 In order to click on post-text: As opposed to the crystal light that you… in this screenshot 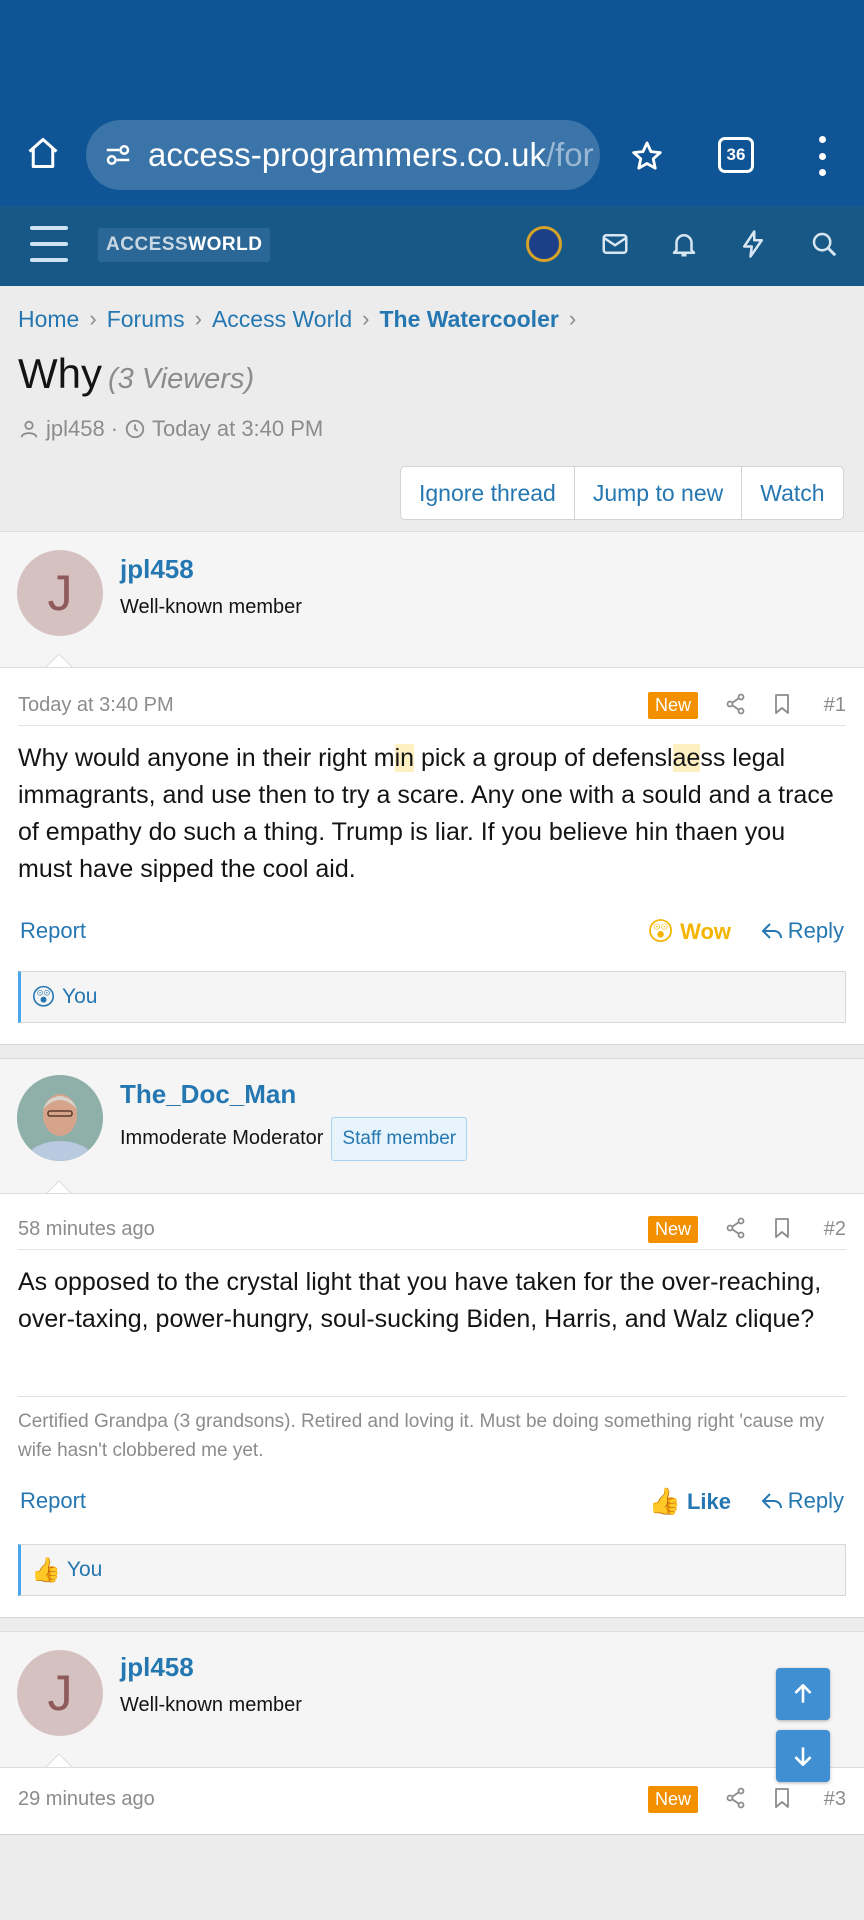, I will do `click(420, 1300)`.